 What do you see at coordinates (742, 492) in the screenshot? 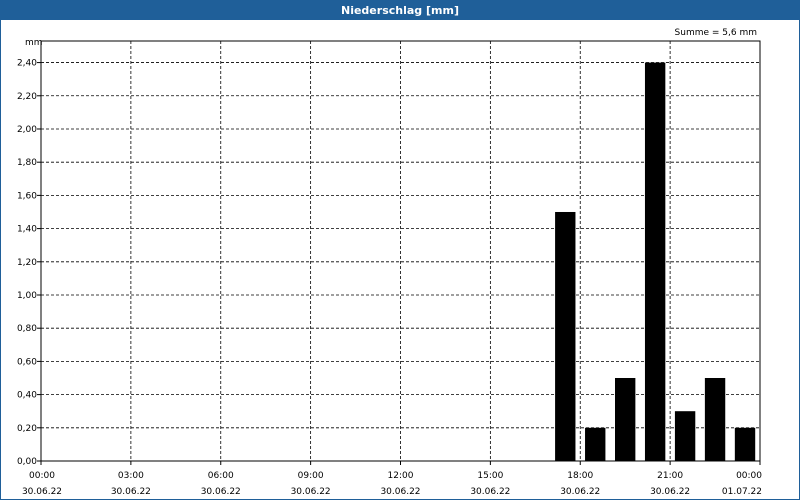
I see `x-tick-date-label: 01.07.22` at bounding box center [742, 492].